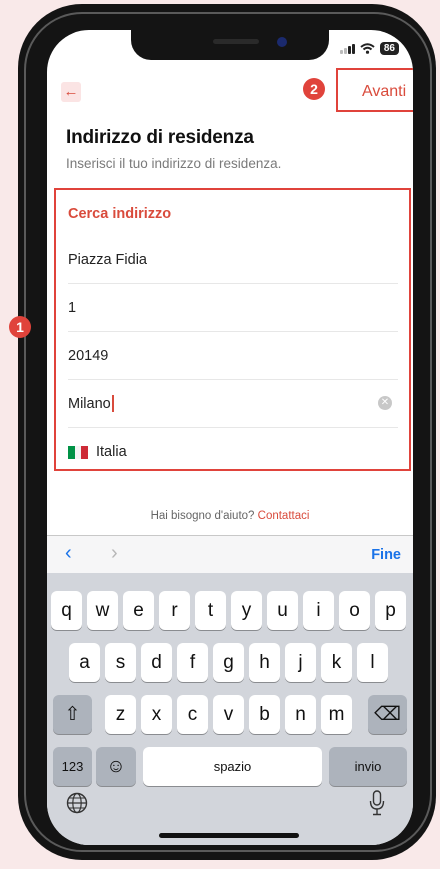 Image resolution: width=440 pixels, height=869 pixels. I want to click on key-e: e, so click(138, 610).